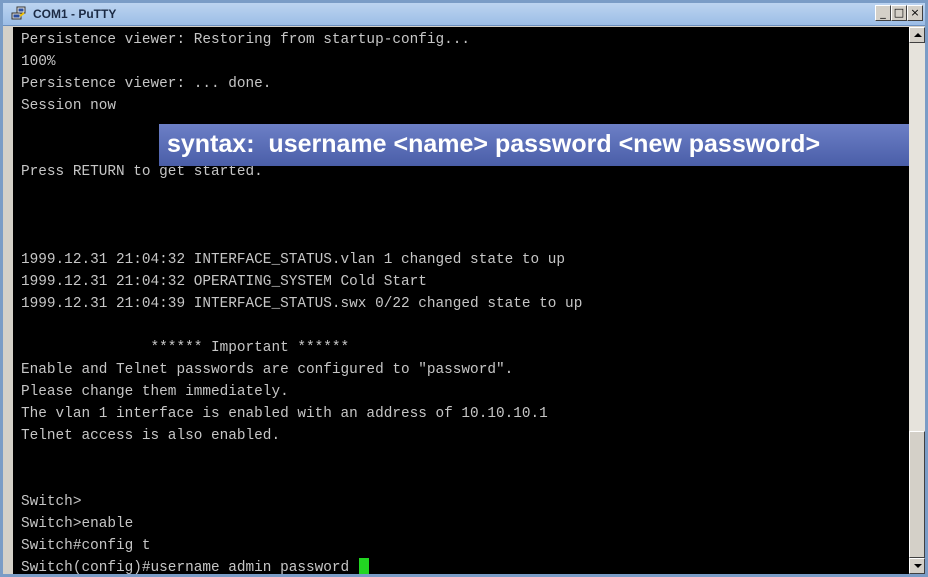 This screenshot has height=577, width=928. I want to click on terminal-line: Switch#config t, so click(86, 546).